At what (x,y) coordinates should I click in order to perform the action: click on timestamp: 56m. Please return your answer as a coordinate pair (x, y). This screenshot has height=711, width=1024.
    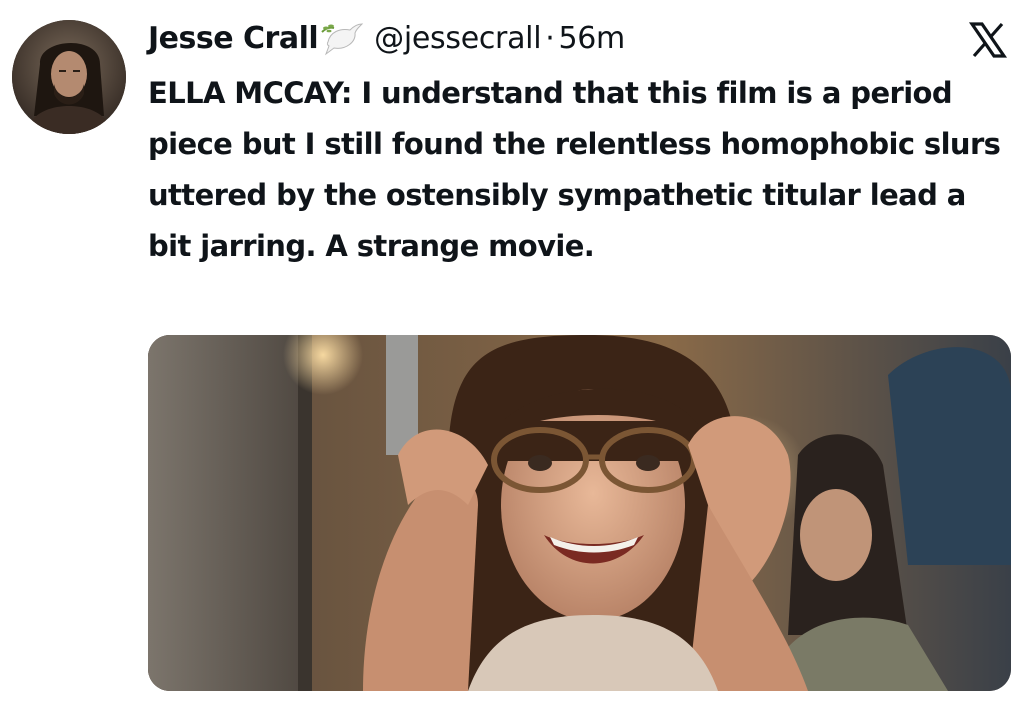
    Looking at the image, I should click on (591, 38).